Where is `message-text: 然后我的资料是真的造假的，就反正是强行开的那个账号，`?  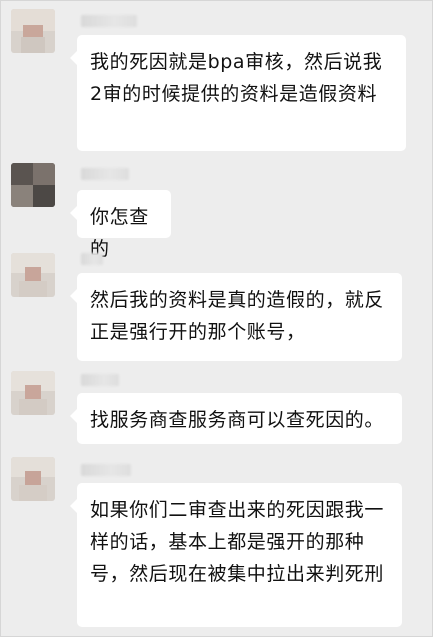 message-text: 然后我的资料是真的造假的，就反正是强行开的那个账号， is located at coordinates (237, 316).